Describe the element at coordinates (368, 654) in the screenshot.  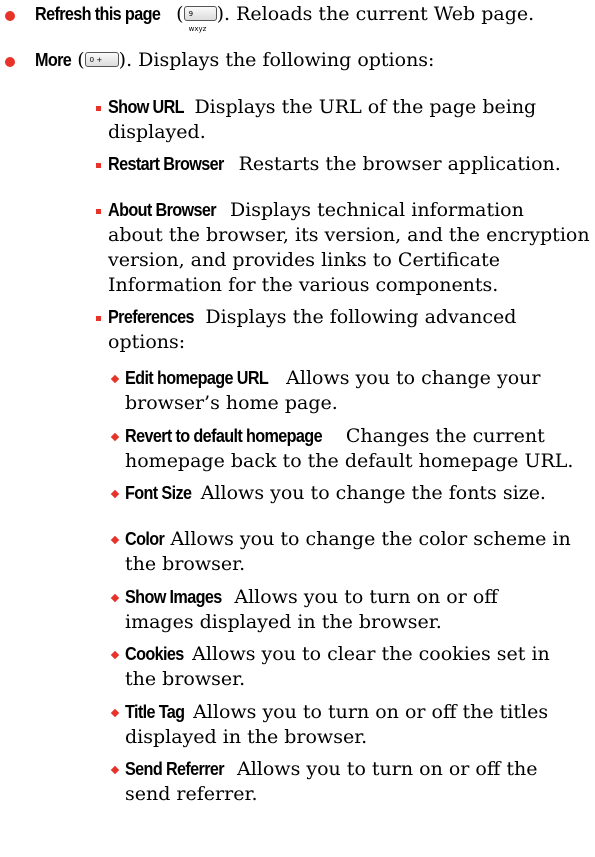
I see `text: Allows you to clear the cookies set in` at that location.